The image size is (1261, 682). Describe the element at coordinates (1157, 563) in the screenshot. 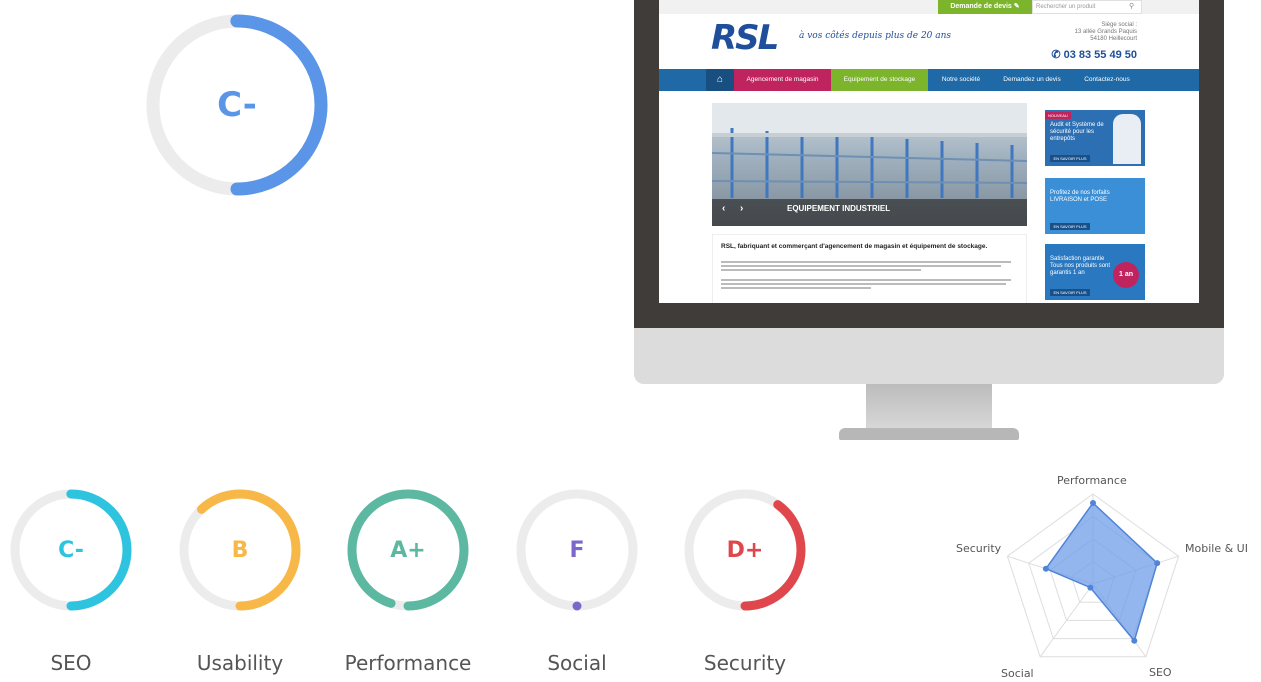

I see `radar-point-mobile-ui` at that location.